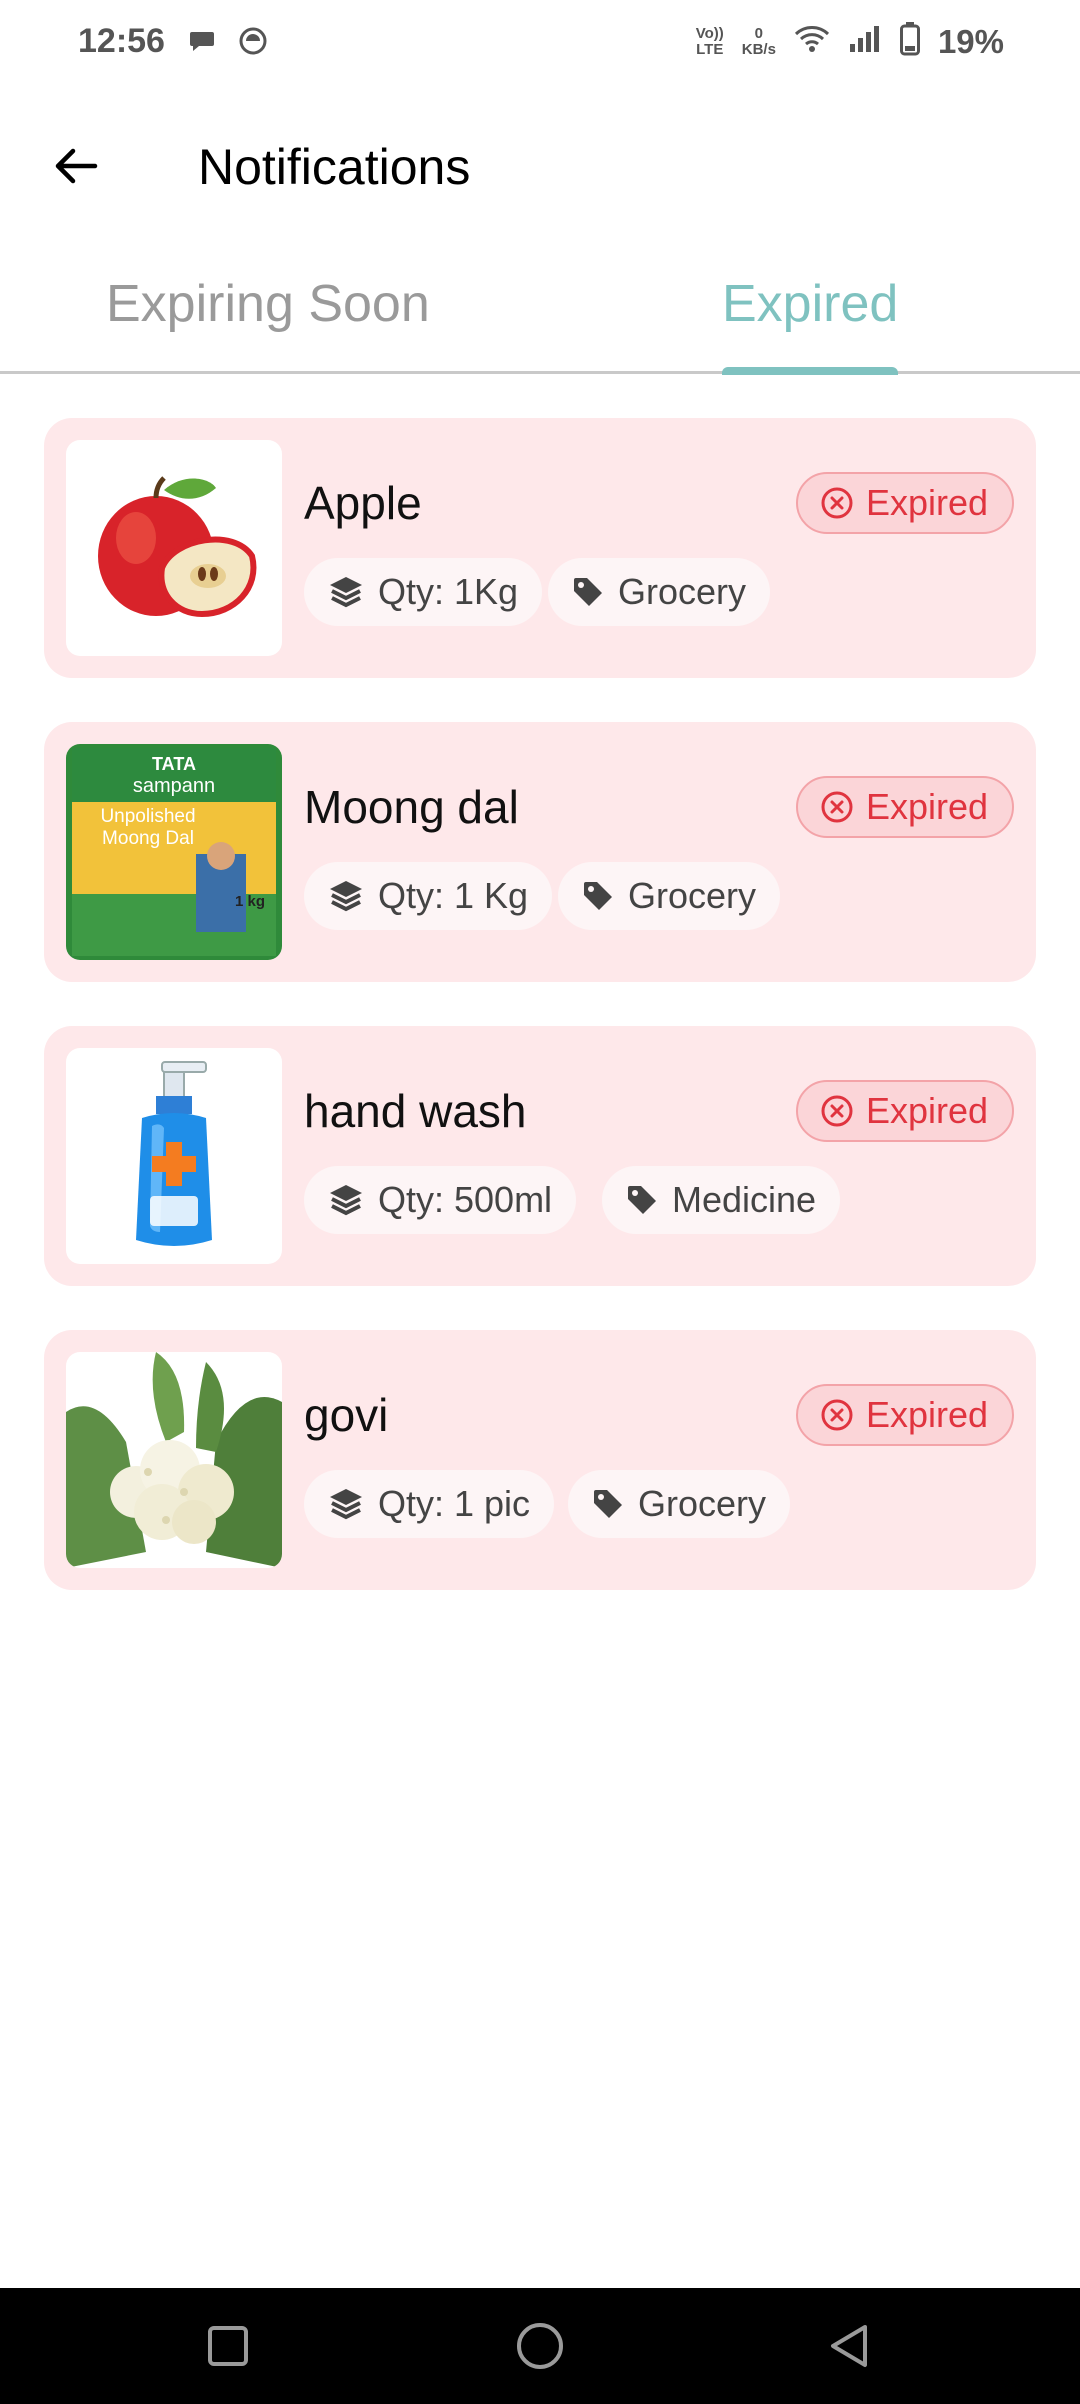 Image resolution: width=1080 pixels, height=2404 pixels. Describe the element at coordinates (454, 1503) in the screenshot. I see `quantity-label: Qty: 1 pic` at that location.